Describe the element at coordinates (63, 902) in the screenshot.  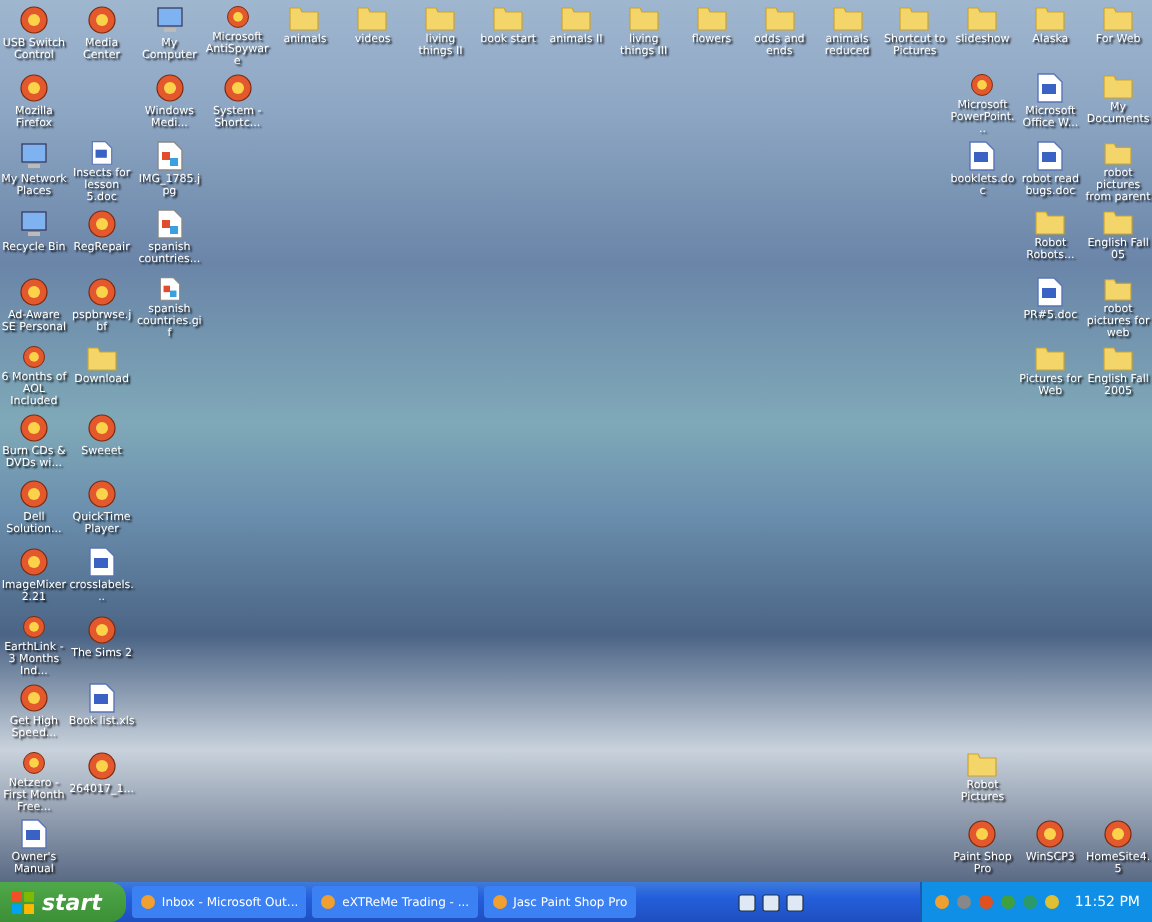
I see `start-button: start` at that location.